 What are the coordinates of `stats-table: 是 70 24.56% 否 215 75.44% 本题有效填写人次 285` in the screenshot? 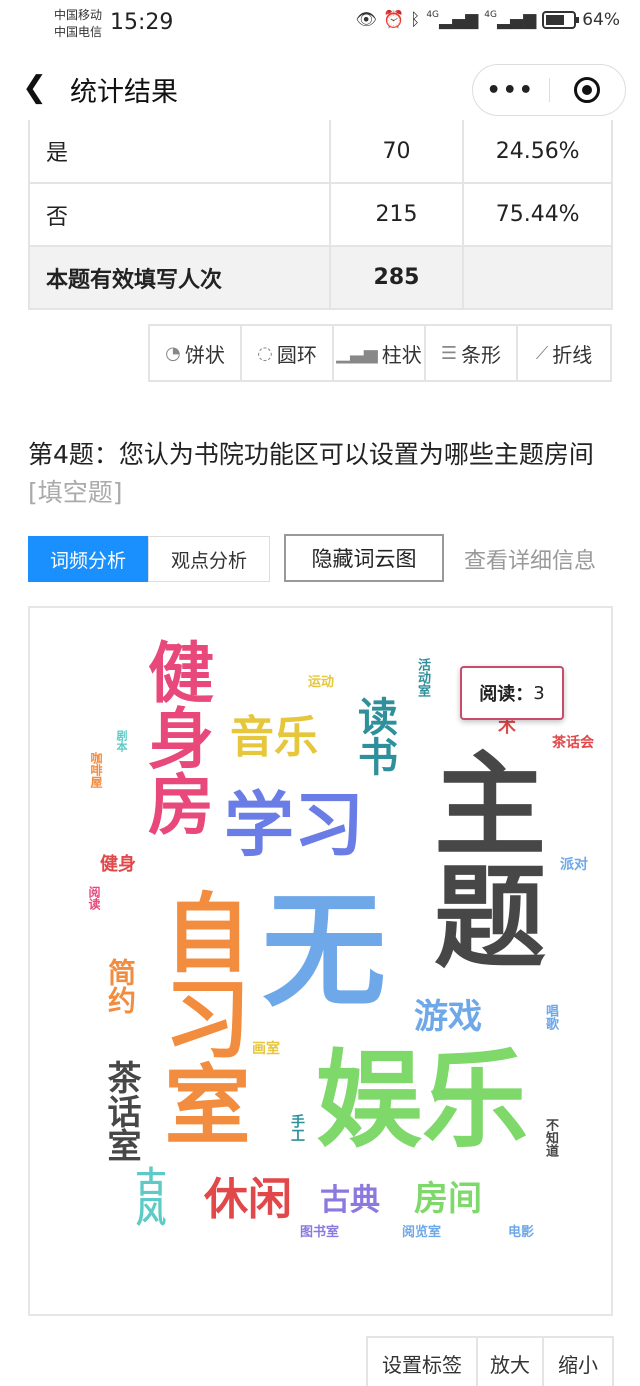 It's located at (320, 215).